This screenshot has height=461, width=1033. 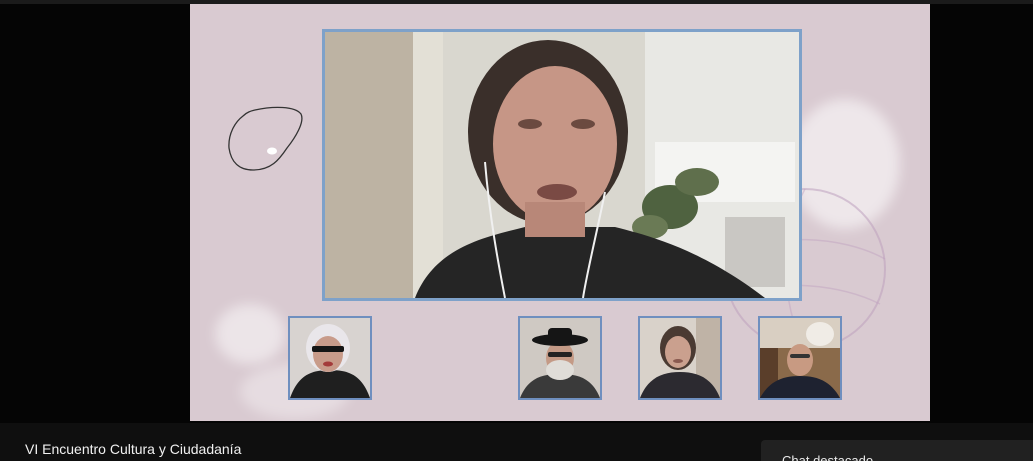 What do you see at coordinates (828, 457) in the screenshot?
I see `featured-chat-label: Chat destacado` at bounding box center [828, 457].